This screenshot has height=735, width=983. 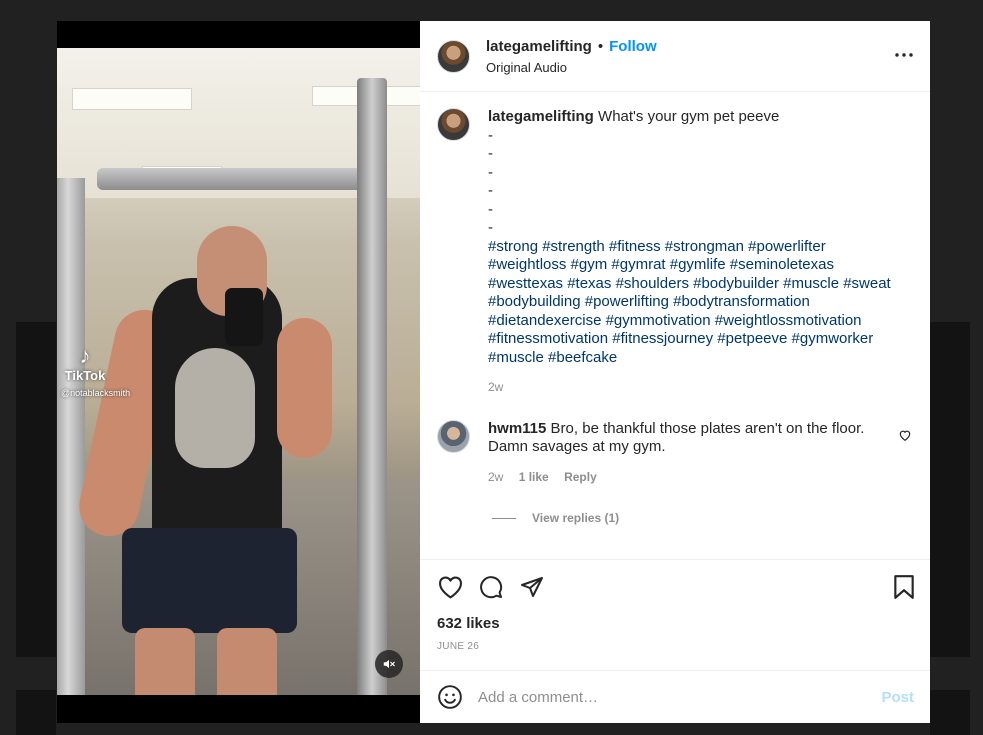 I want to click on heart-icon, so click(x=450, y=587).